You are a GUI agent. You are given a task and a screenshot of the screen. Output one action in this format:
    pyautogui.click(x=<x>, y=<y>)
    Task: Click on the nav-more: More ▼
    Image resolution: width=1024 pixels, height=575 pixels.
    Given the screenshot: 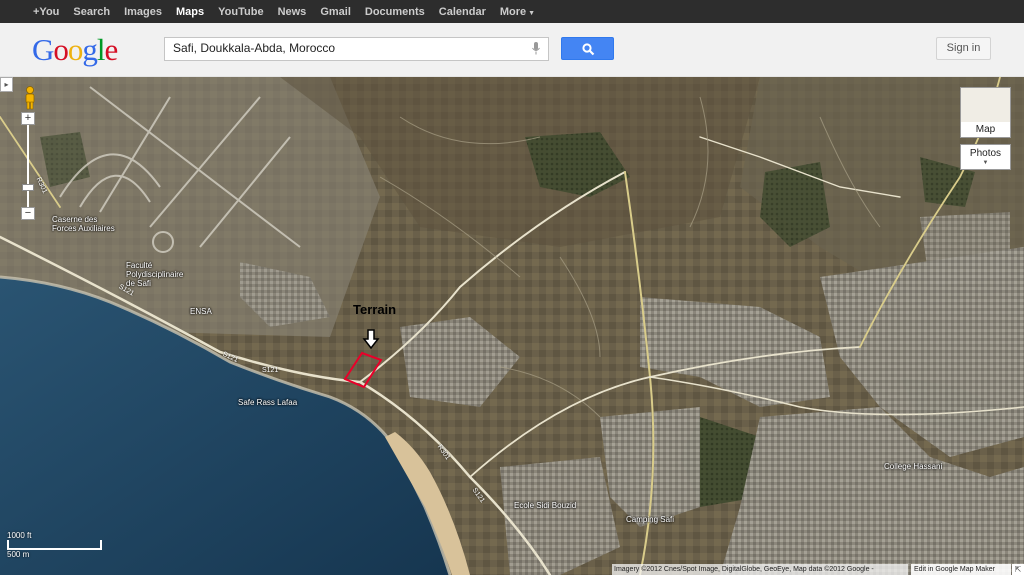 What is the action you would take?
    pyautogui.click(x=517, y=12)
    